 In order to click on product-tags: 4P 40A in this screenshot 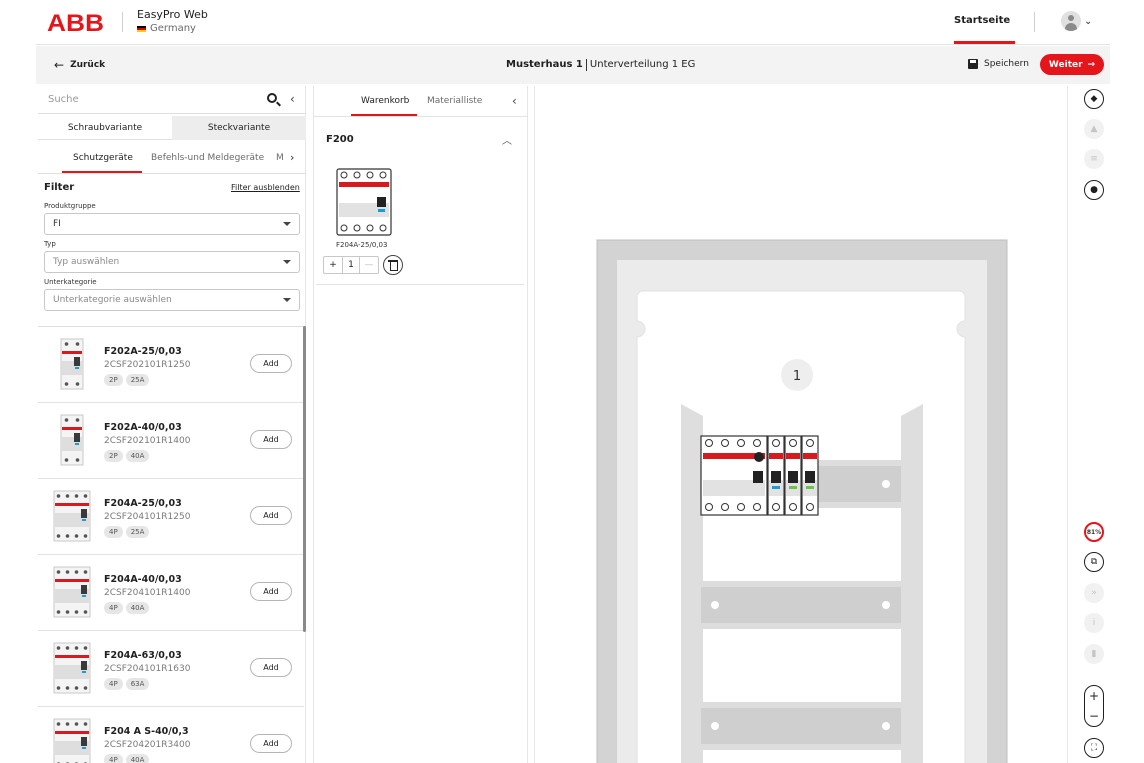, I will do `click(127, 758)`.